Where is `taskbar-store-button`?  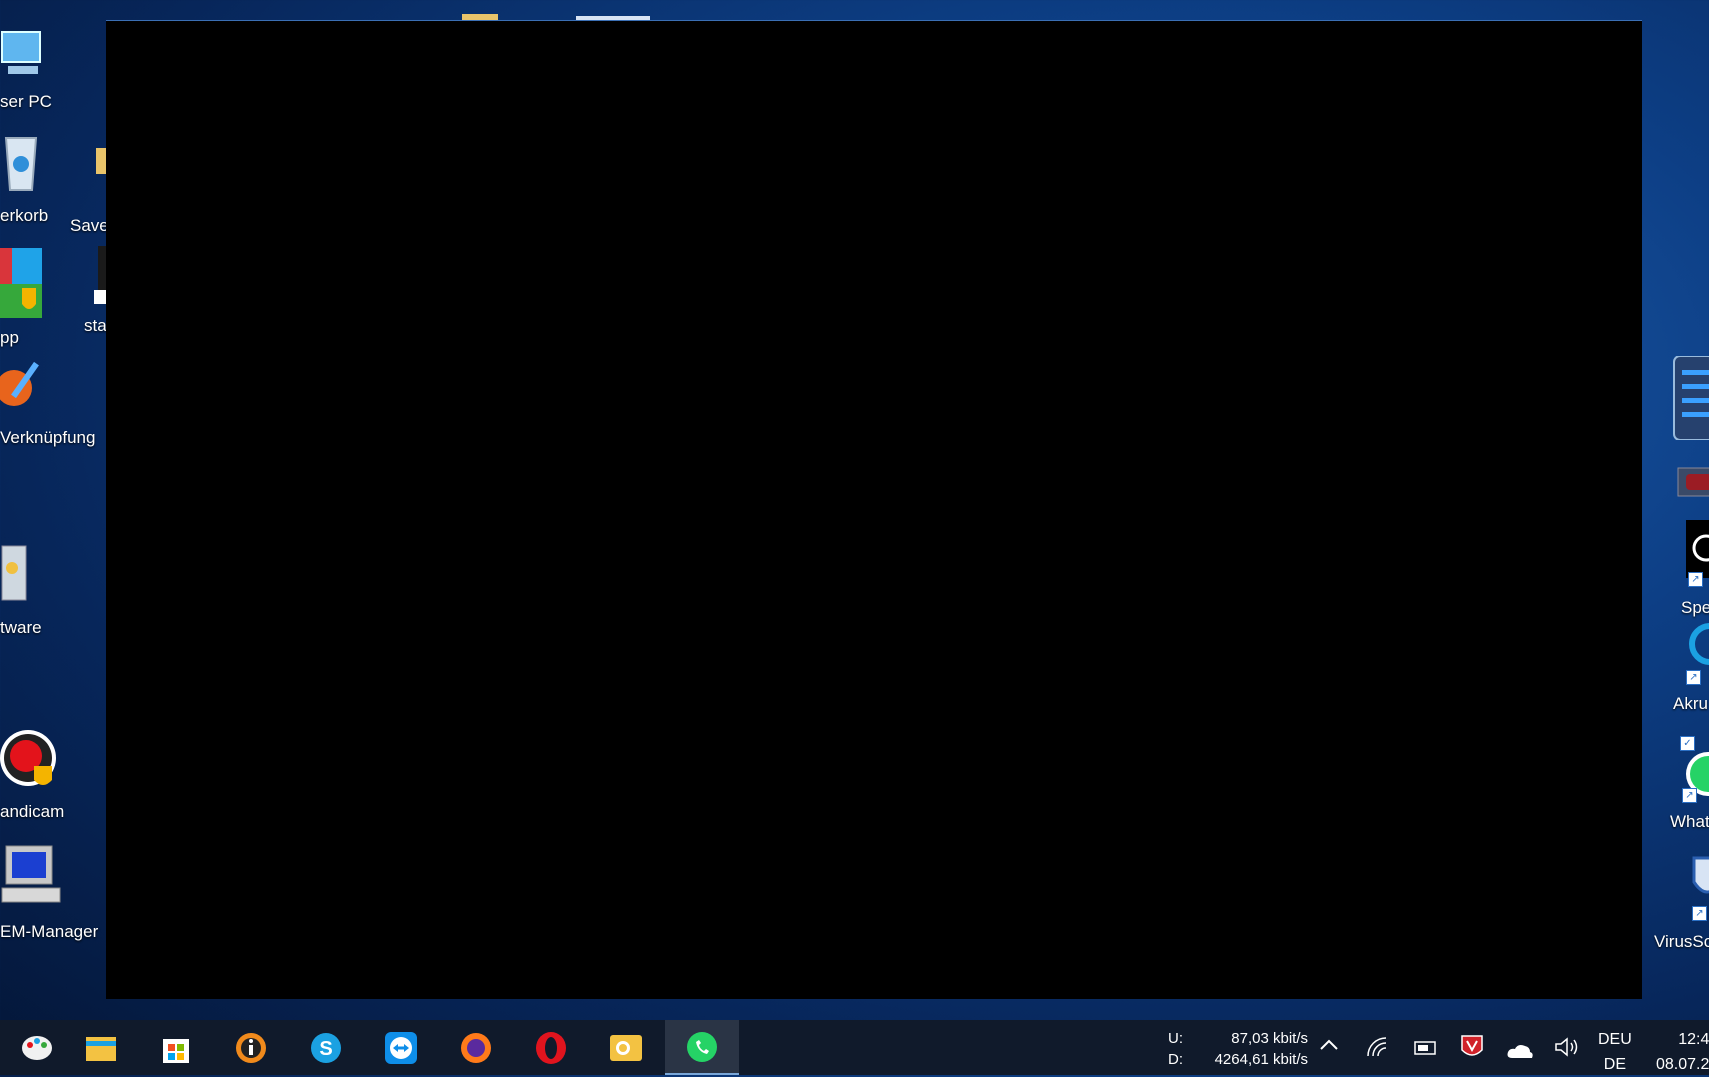
taskbar-store-button is located at coordinates (176, 1047).